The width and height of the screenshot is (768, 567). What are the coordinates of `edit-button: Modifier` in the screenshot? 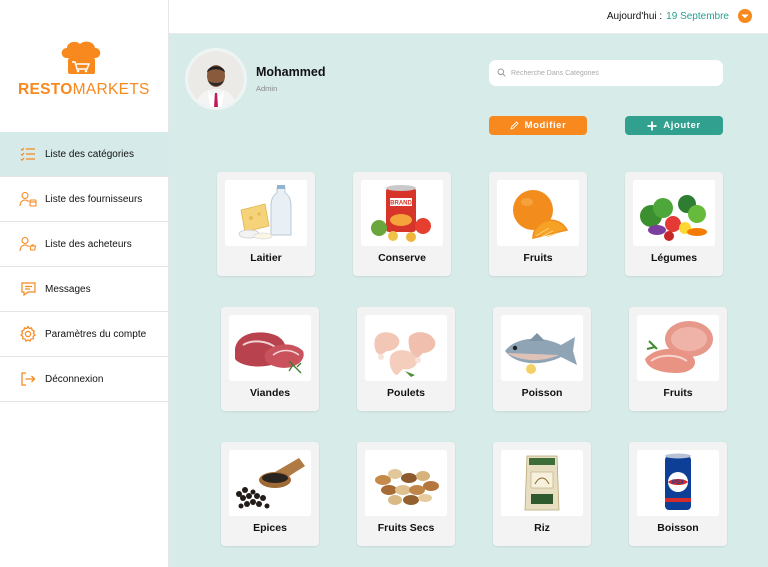 It's located at (538, 125).